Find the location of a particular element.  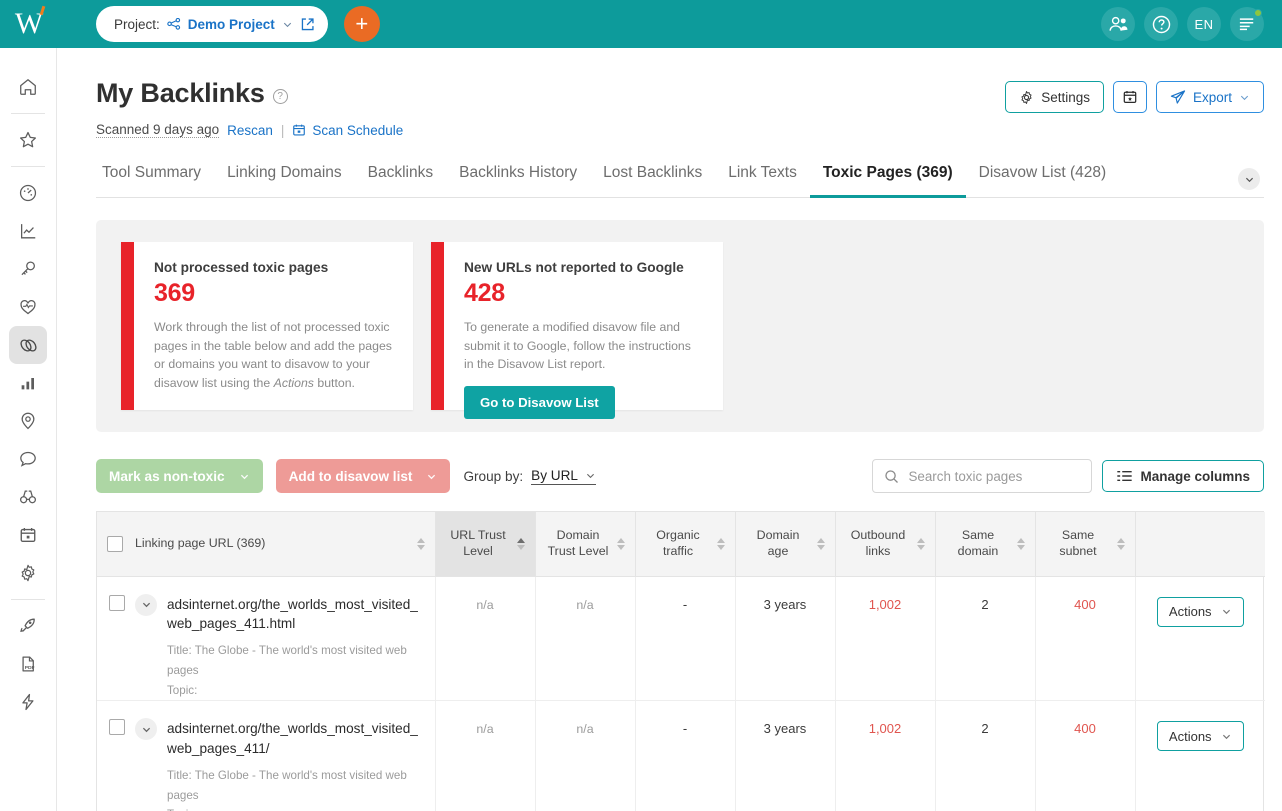

tab-backlinks-history: Backlinks History is located at coordinates (518, 181).